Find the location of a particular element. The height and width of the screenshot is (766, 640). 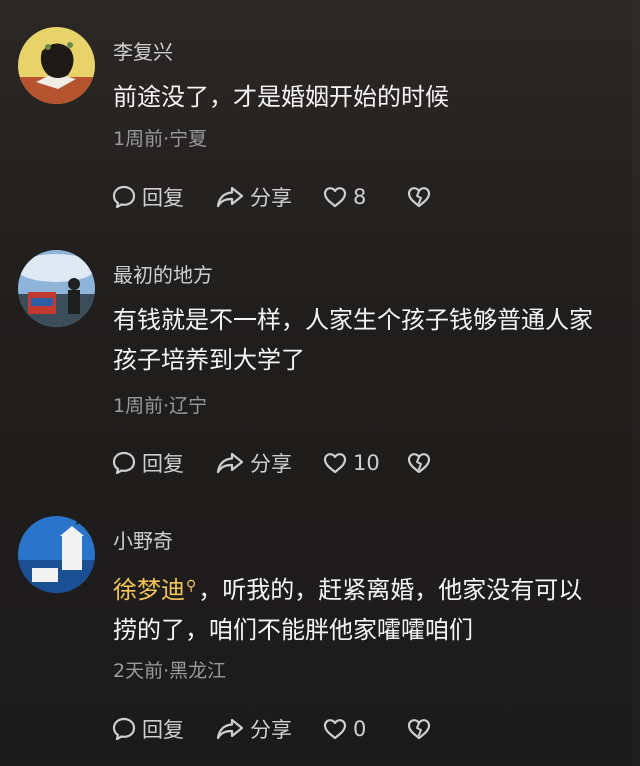

comment-meta: 1周前·宁夏 is located at coordinates (160, 139).